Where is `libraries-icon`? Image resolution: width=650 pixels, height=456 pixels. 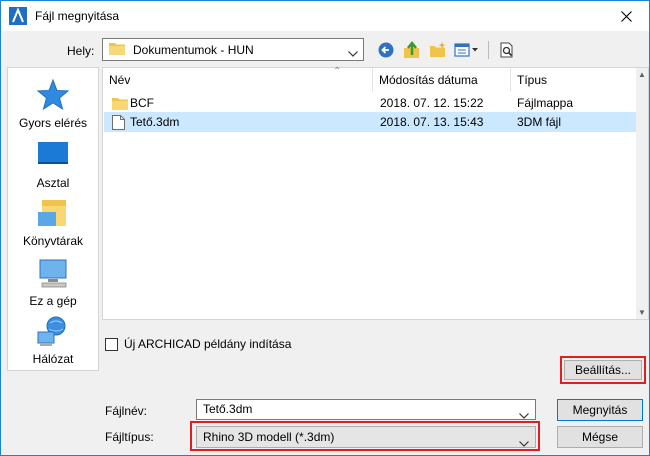
libraries-icon is located at coordinates (53, 213).